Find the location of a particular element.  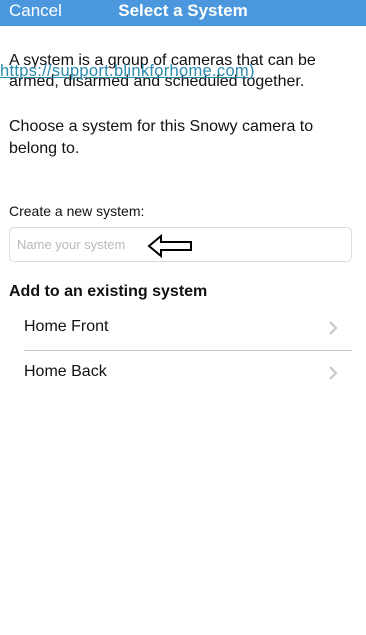

list-item: Home Front is located at coordinates (188, 328).